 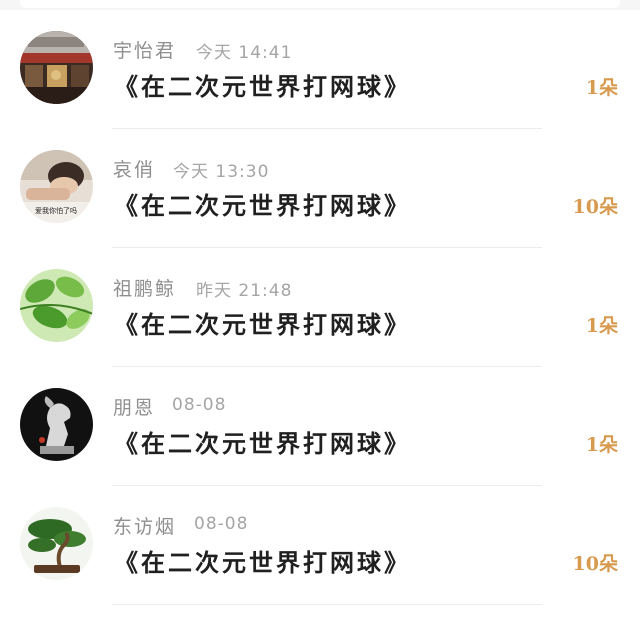 What do you see at coordinates (320, 5) in the screenshot?
I see `top-card-edge` at bounding box center [320, 5].